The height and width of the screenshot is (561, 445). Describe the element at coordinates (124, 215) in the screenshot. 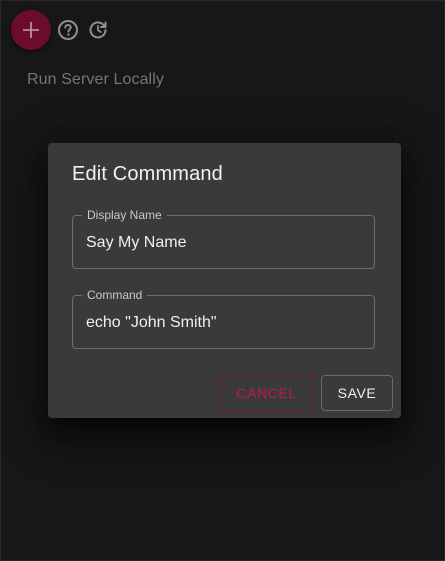

I see `display-name-label: Display Name` at that location.